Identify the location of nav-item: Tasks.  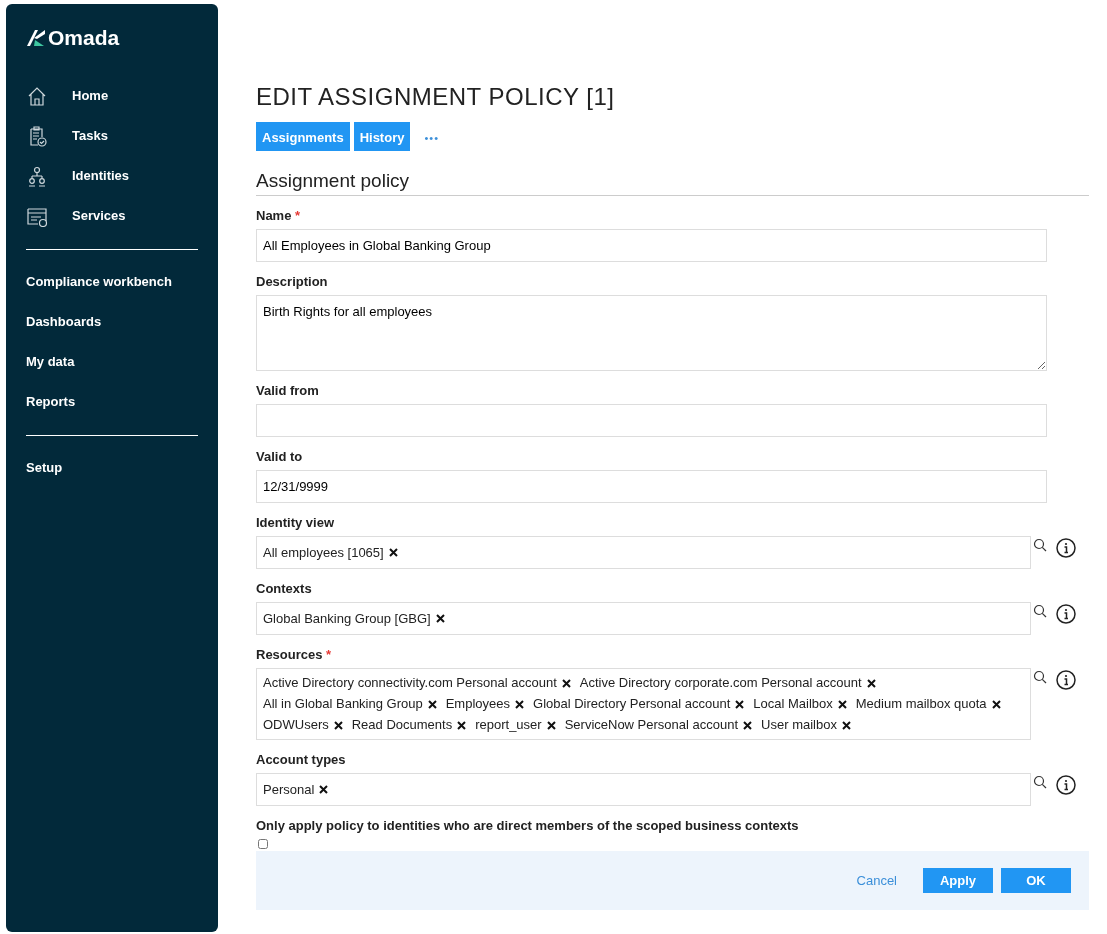
(112, 135).